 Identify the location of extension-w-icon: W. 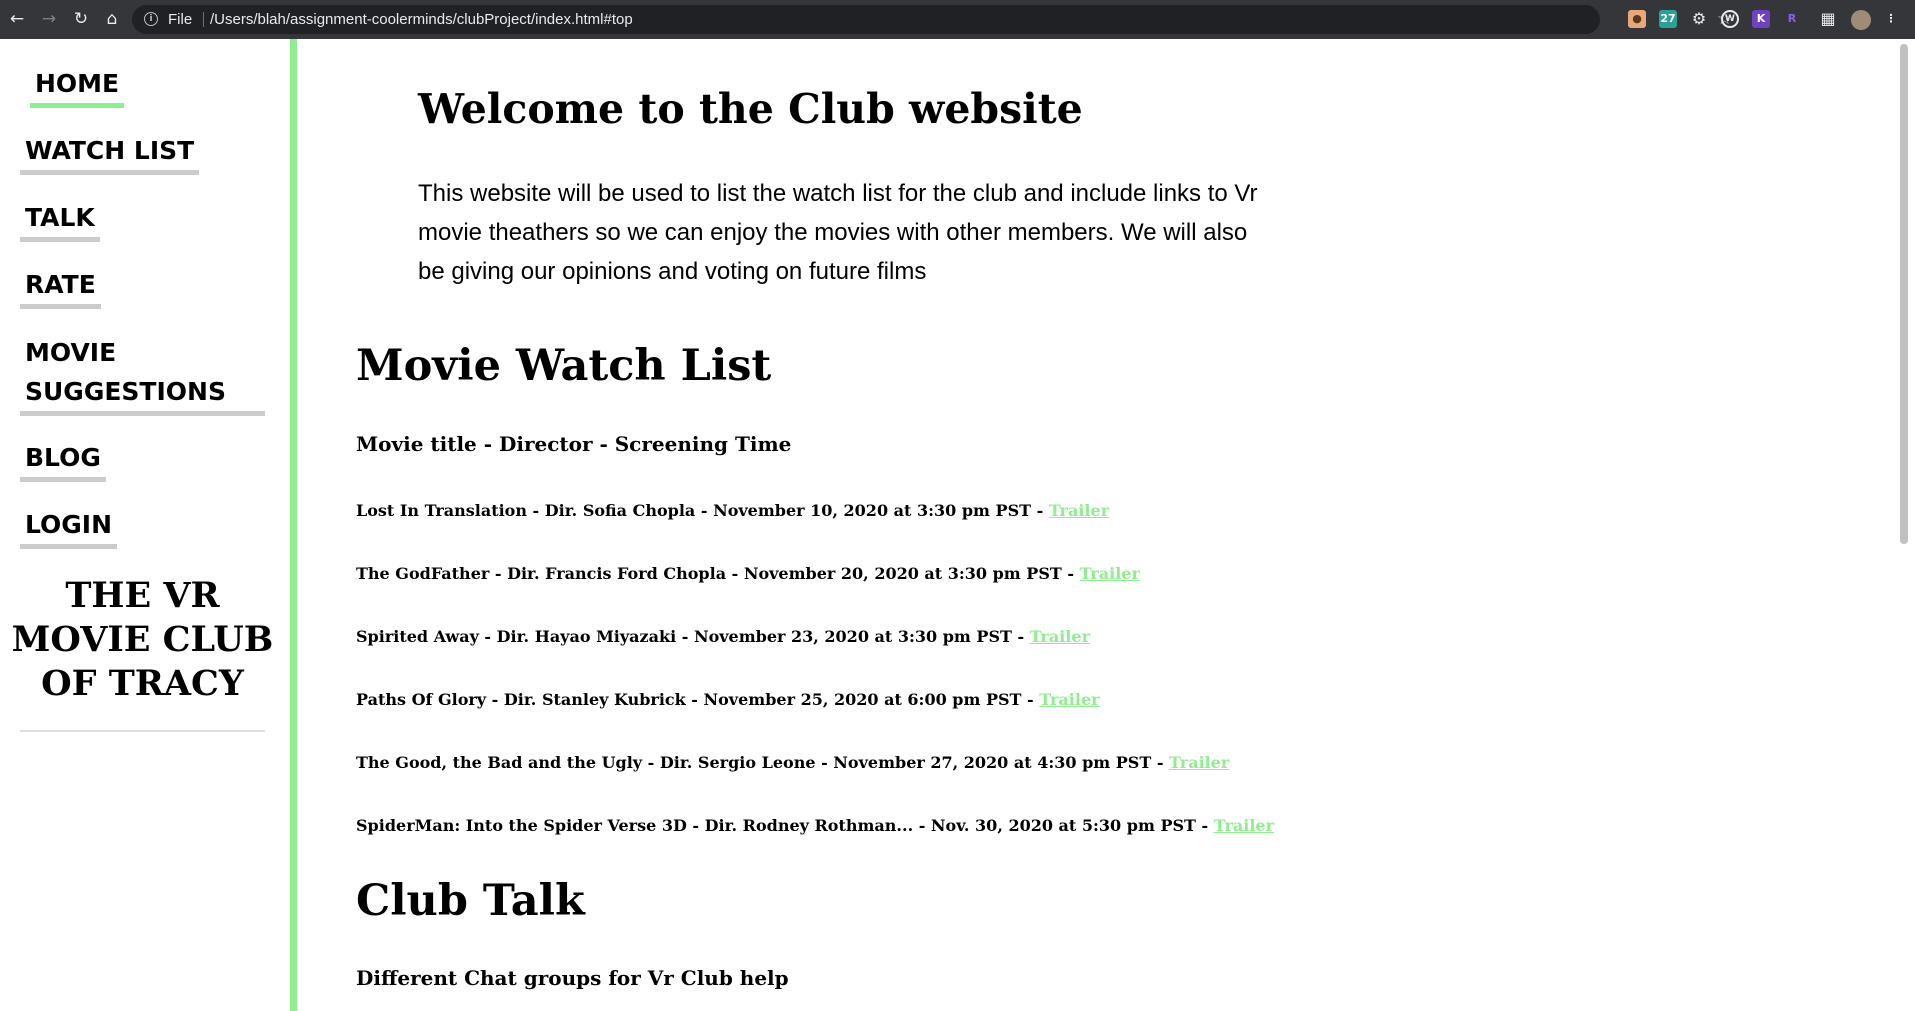
(1730, 19).